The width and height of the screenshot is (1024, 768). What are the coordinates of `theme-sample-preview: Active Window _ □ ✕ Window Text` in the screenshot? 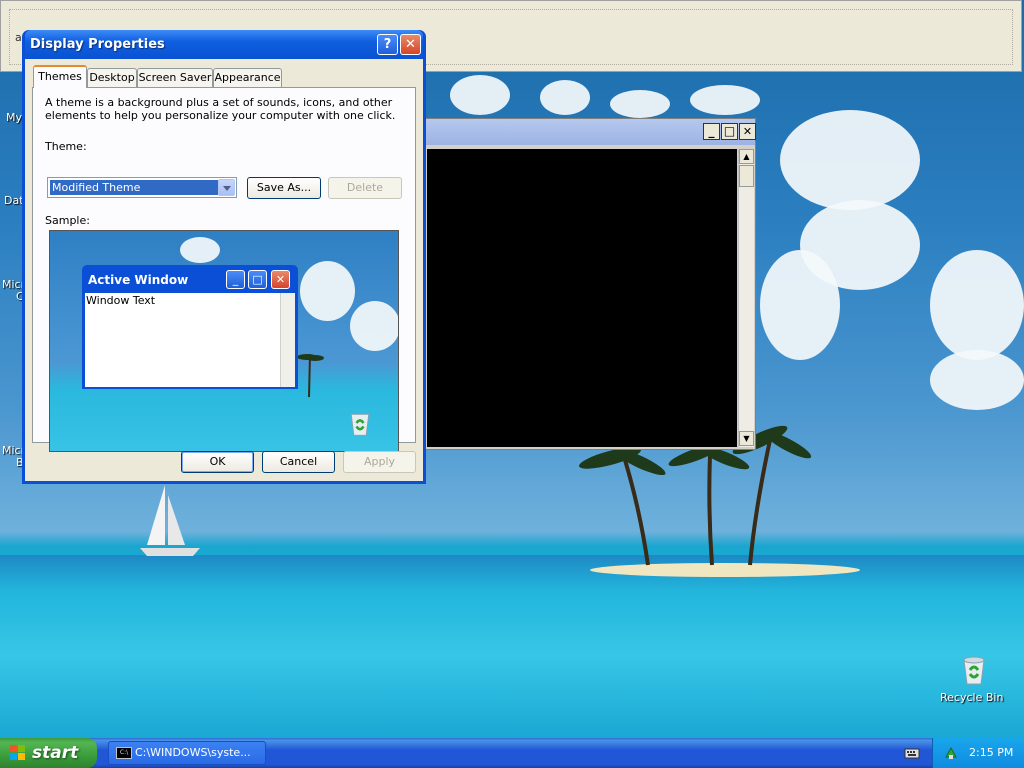 It's located at (224, 341).